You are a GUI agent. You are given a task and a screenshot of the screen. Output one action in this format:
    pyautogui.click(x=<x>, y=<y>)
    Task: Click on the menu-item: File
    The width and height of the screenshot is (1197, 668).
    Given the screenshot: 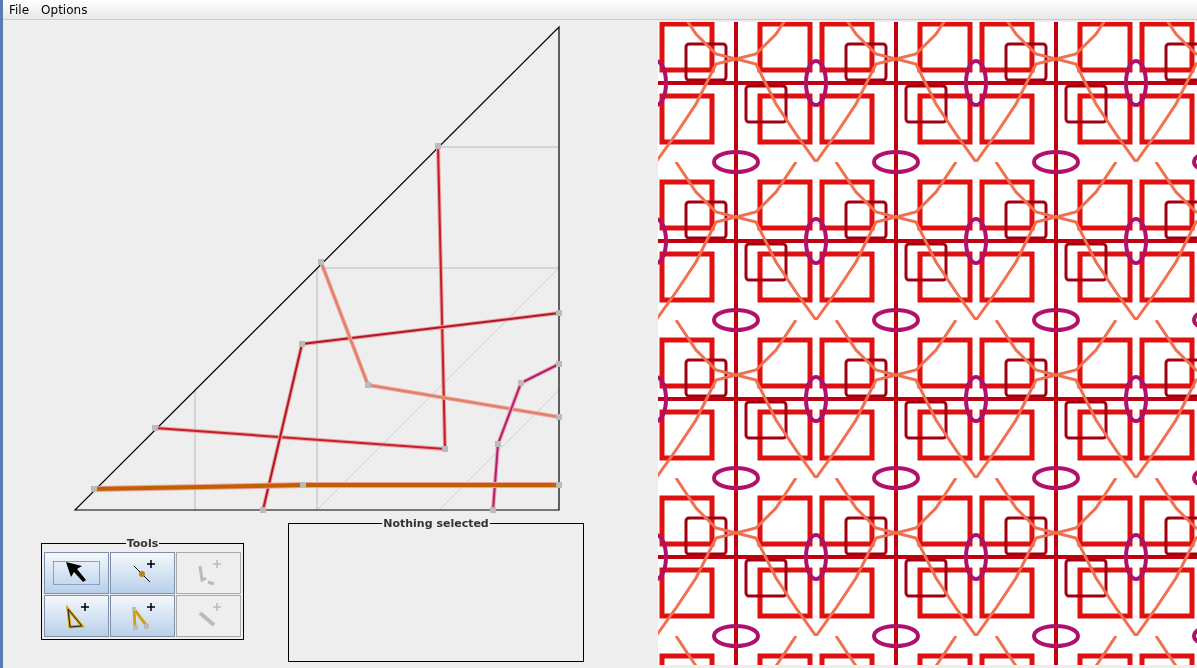 What is the action you would take?
    pyautogui.click(x=19, y=9)
    